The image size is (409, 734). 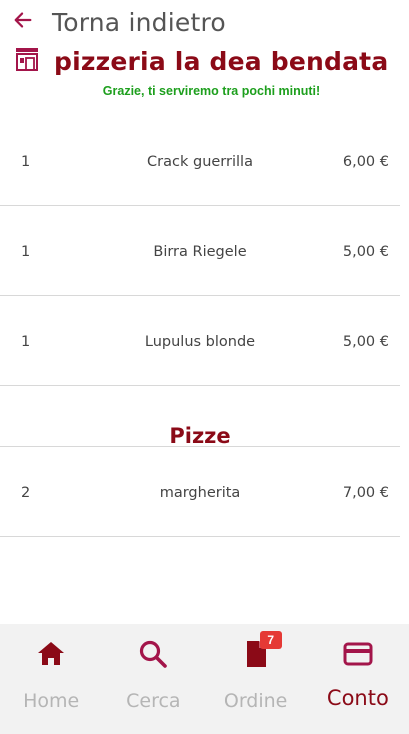 I want to click on nav-label: Cerca, so click(x=153, y=701).